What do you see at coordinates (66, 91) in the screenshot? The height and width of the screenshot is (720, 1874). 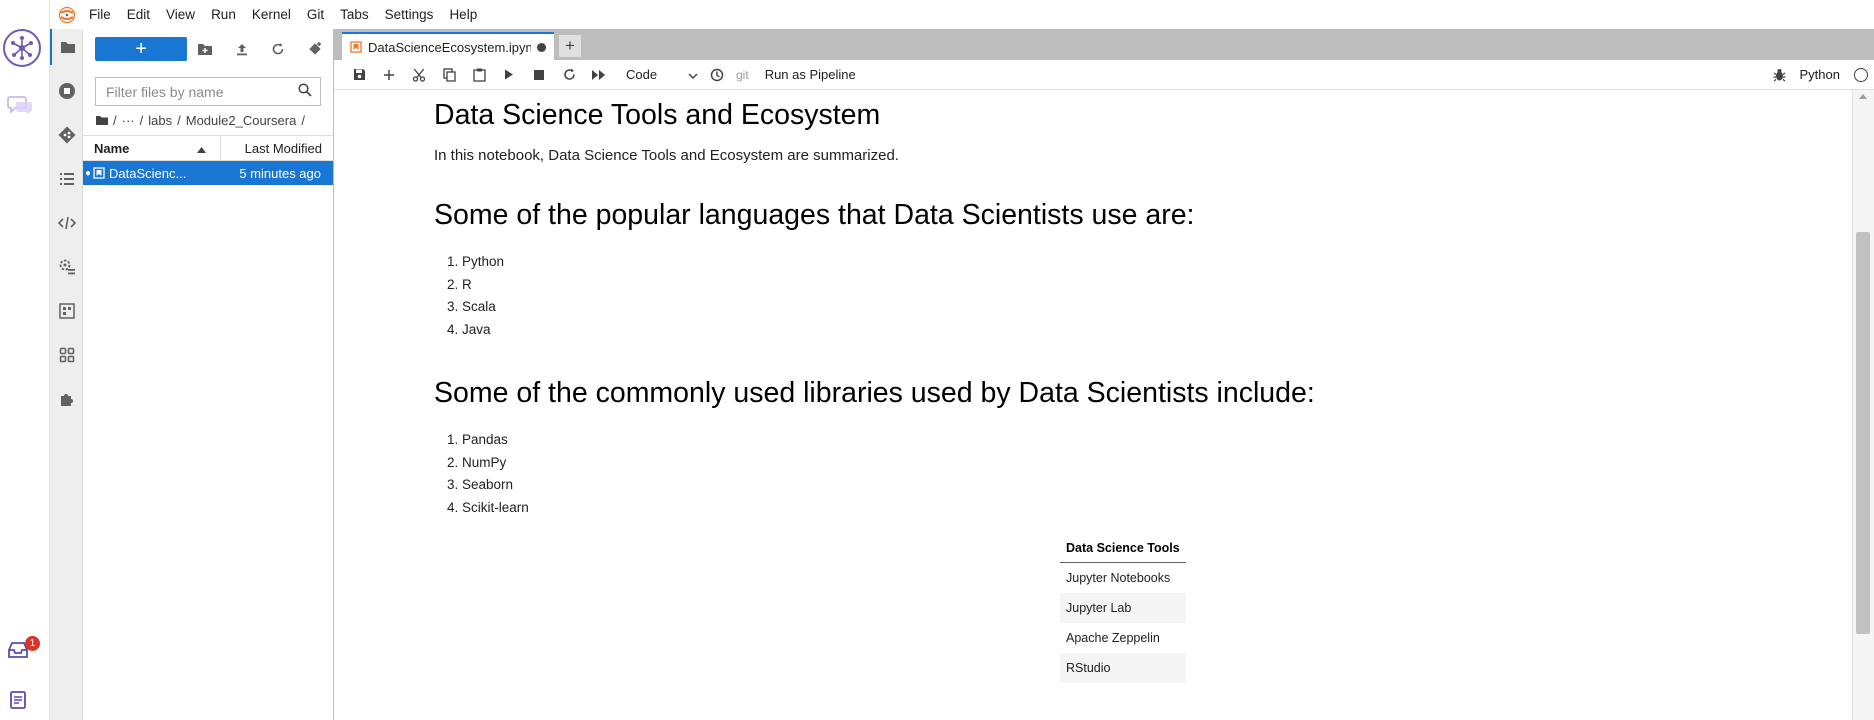 I see `running-sessions-icon` at bounding box center [66, 91].